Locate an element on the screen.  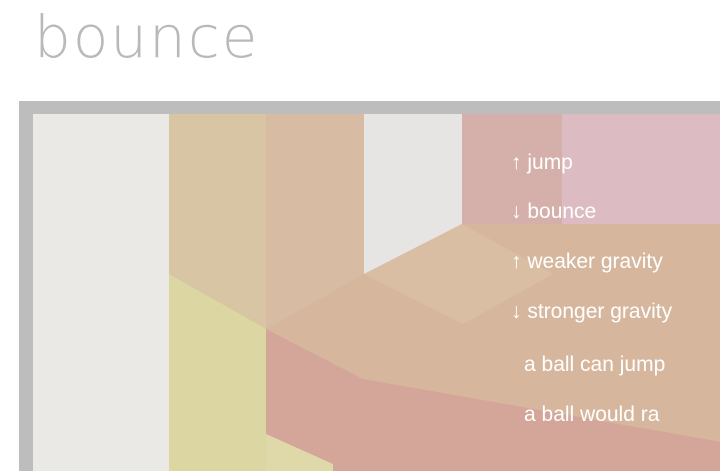
control-label: bounce is located at coordinates (562, 211).